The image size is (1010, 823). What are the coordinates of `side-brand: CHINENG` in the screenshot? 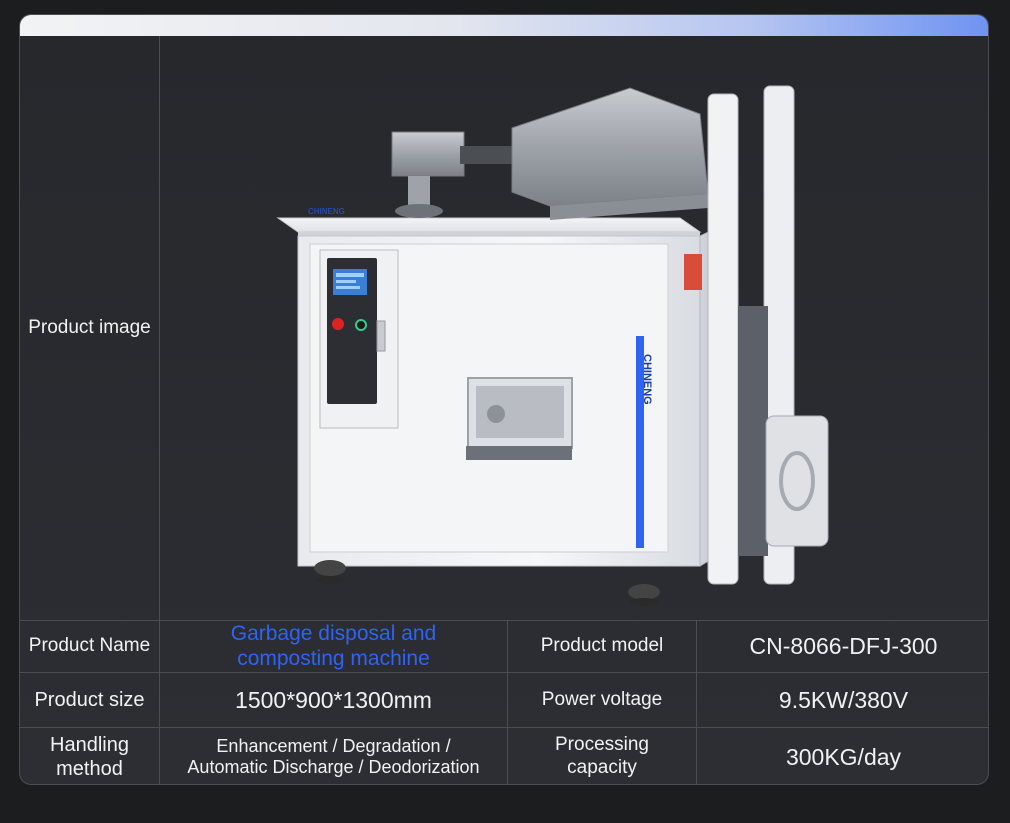 It's located at (647, 379).